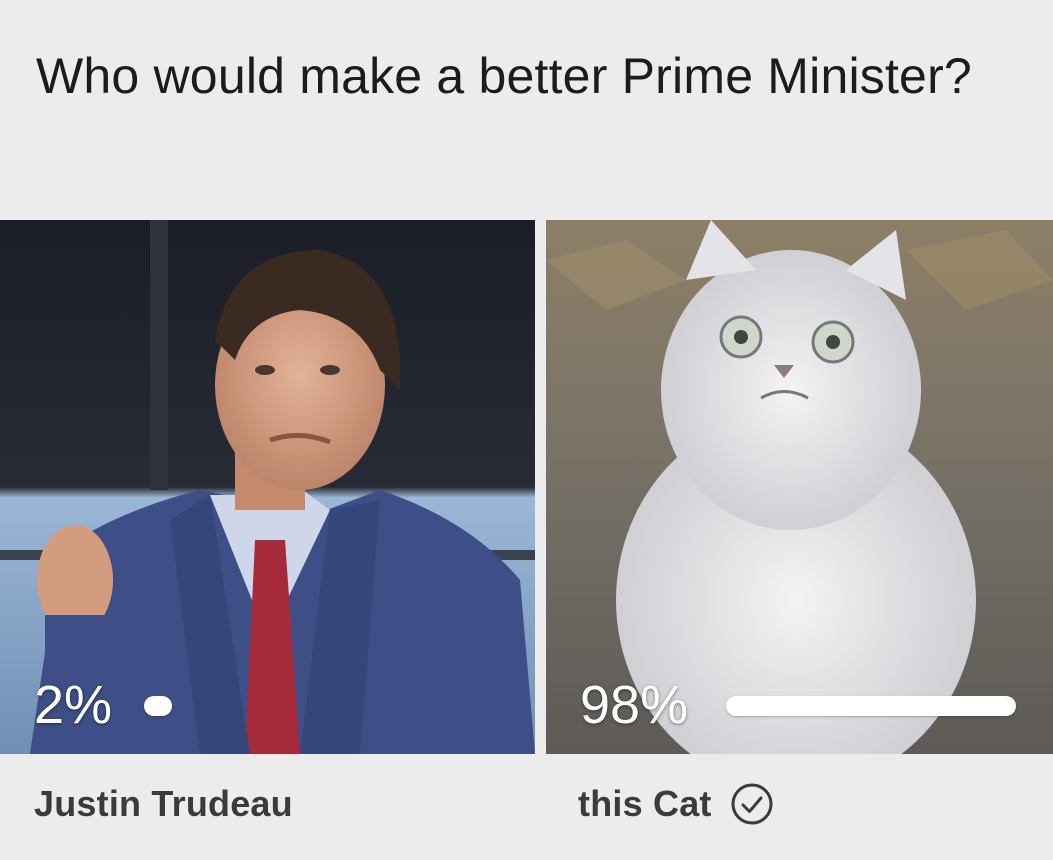  What do you see at coordinates (752, 804) in the screenshot?
I see `check-circle-icon` at bounding box center [752, 804].